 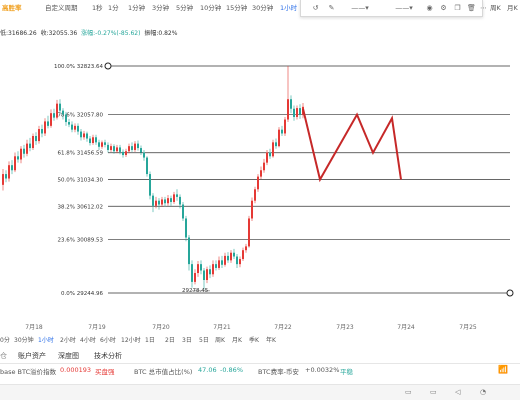 What do you see at coordinates (131, 339) in the screenshot?
I see `interval-12h: 12小时` at bounding box center [131, 339].